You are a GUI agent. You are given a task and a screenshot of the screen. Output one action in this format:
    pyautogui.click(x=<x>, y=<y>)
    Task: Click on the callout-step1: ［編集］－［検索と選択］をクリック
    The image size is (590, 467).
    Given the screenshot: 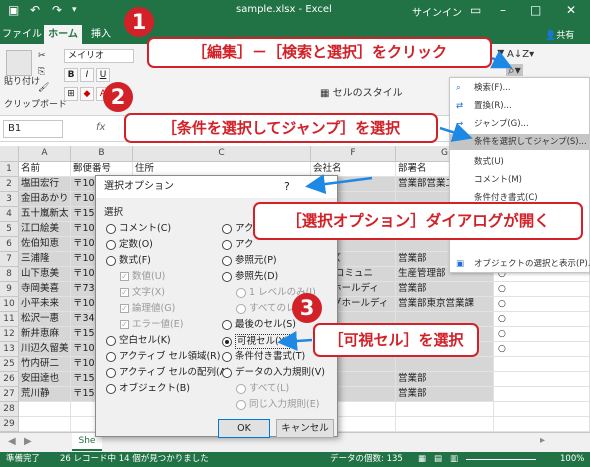 What is the action you would take?
    pyautogui.click(x=319, y=52)
    